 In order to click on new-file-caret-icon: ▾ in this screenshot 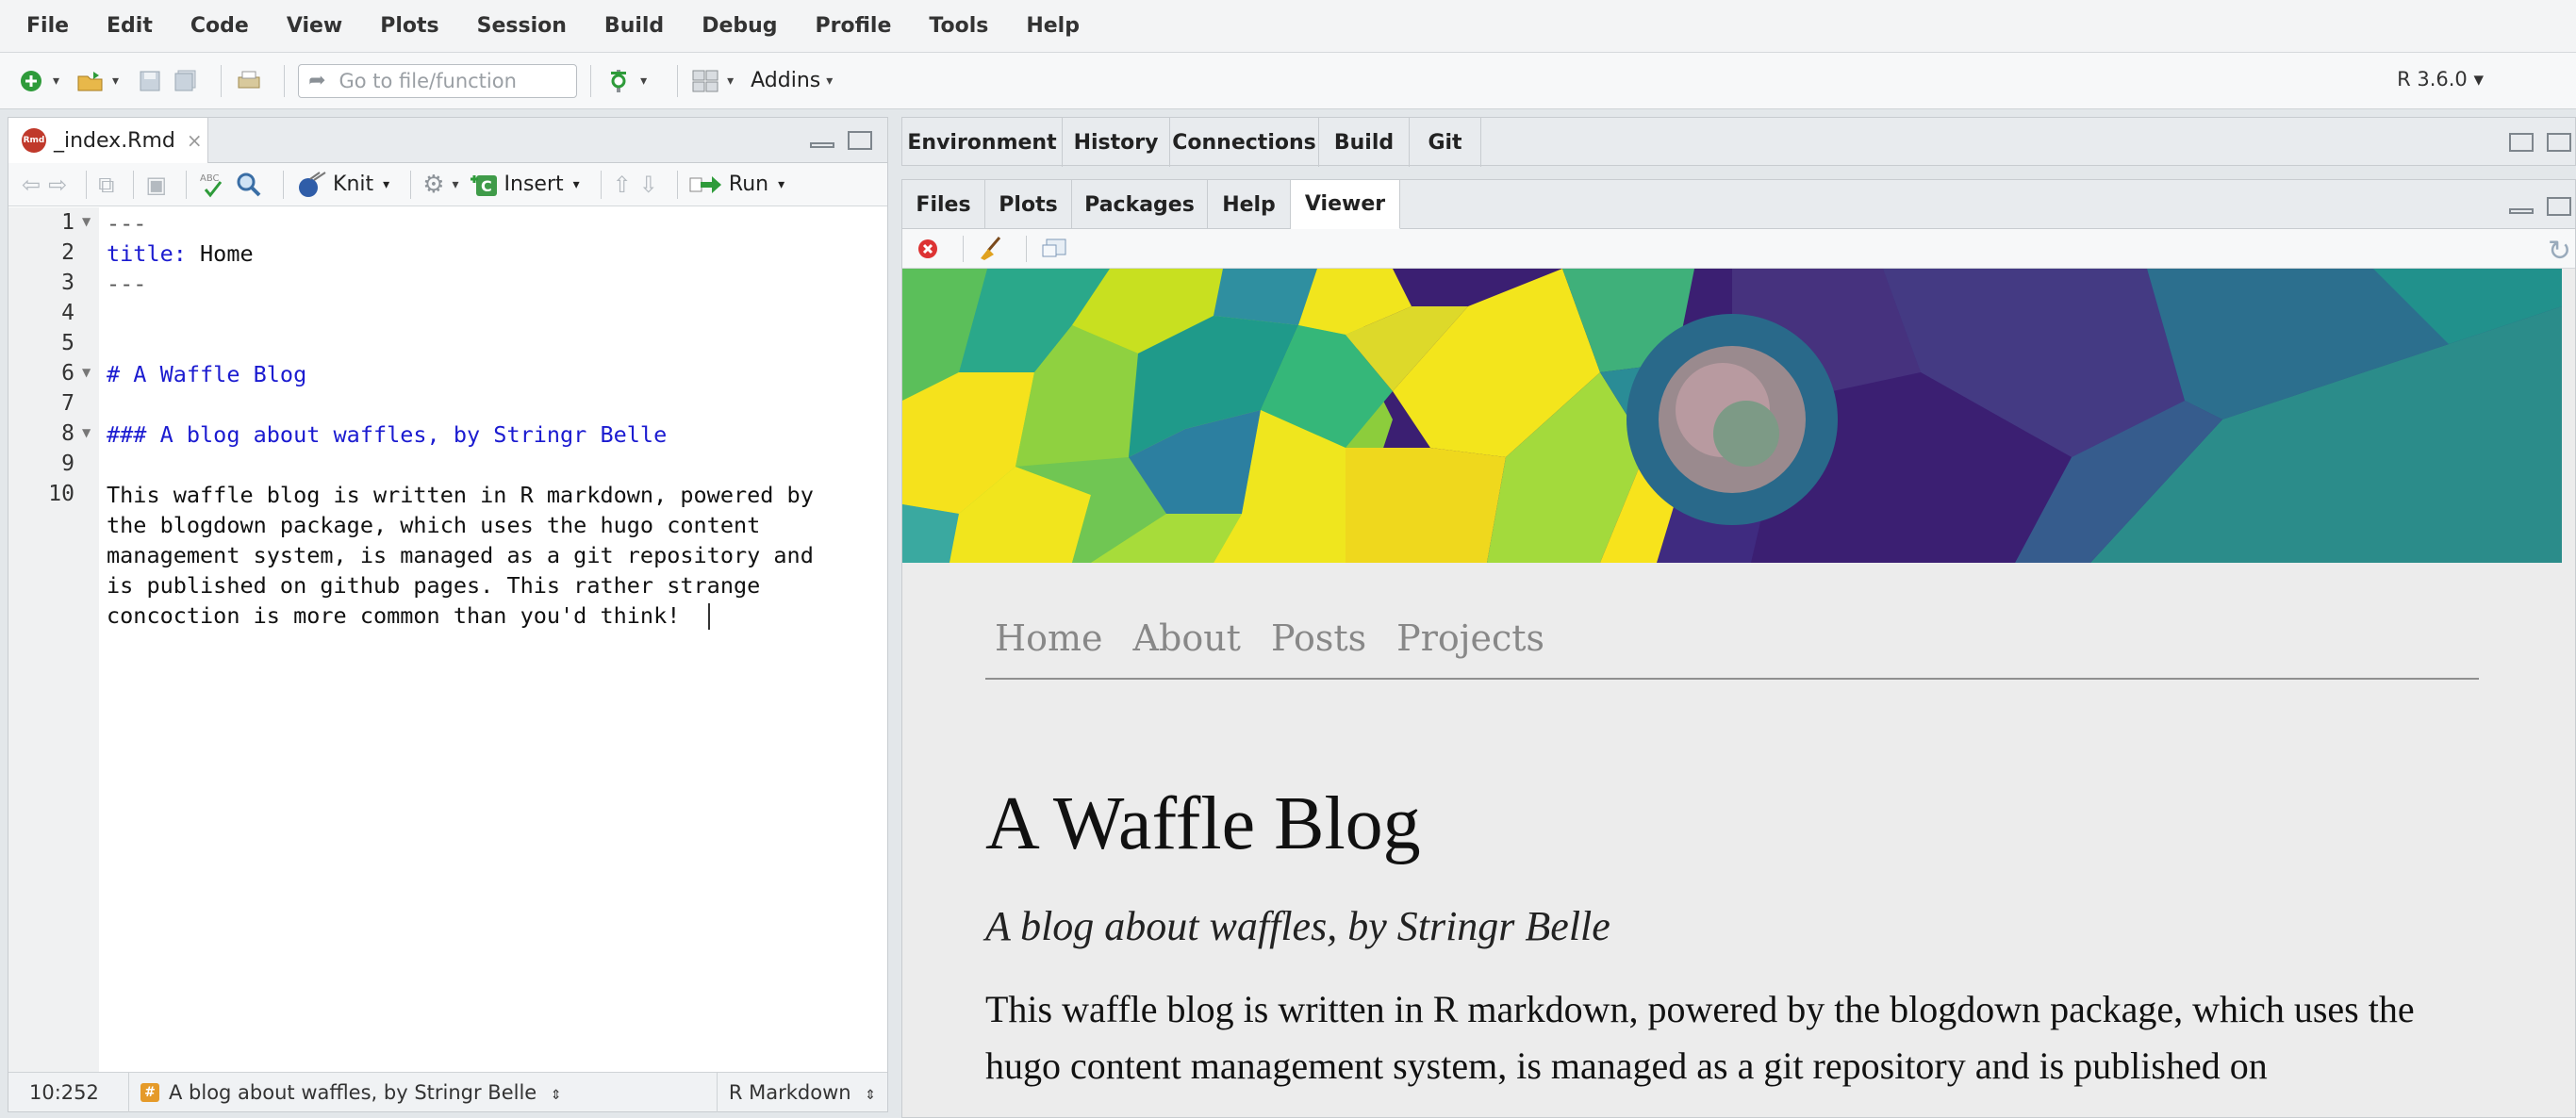, I will do `click(56, 81)`.